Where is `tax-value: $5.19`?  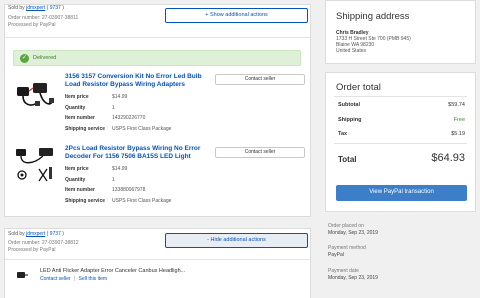
tax-value: $5.19 is located at coordinates (458, 134).